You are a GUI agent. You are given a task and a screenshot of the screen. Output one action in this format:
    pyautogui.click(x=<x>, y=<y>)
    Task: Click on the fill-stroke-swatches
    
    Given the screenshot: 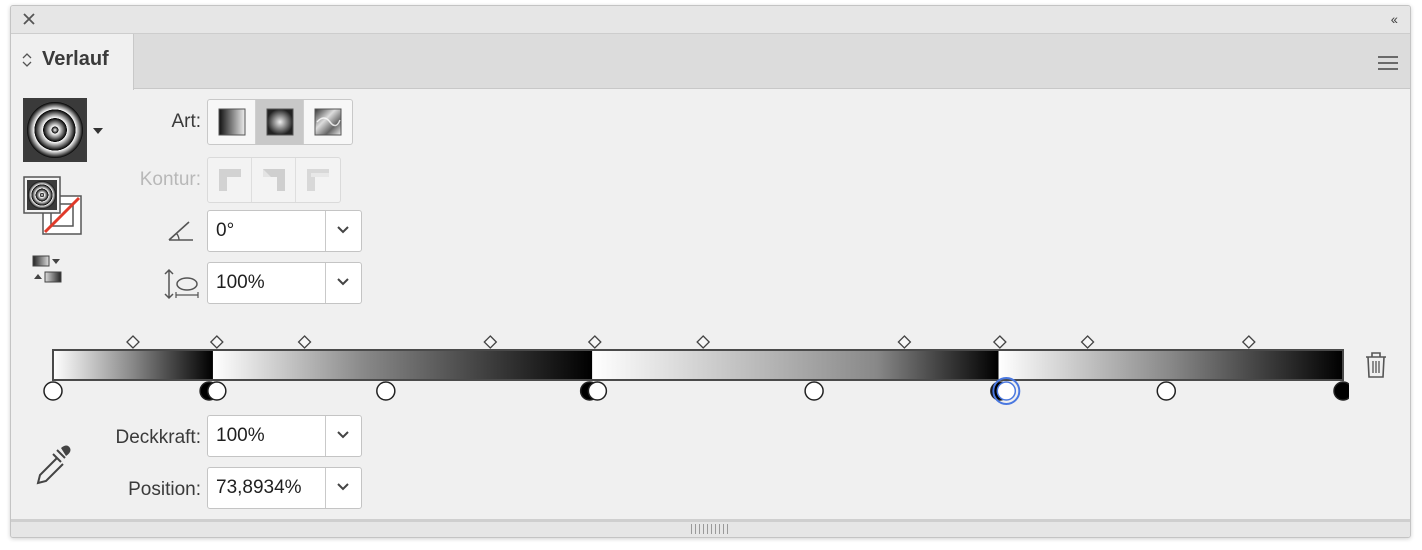 What is the action you would take?
    pyautogui.click(x=54, y=207)
    